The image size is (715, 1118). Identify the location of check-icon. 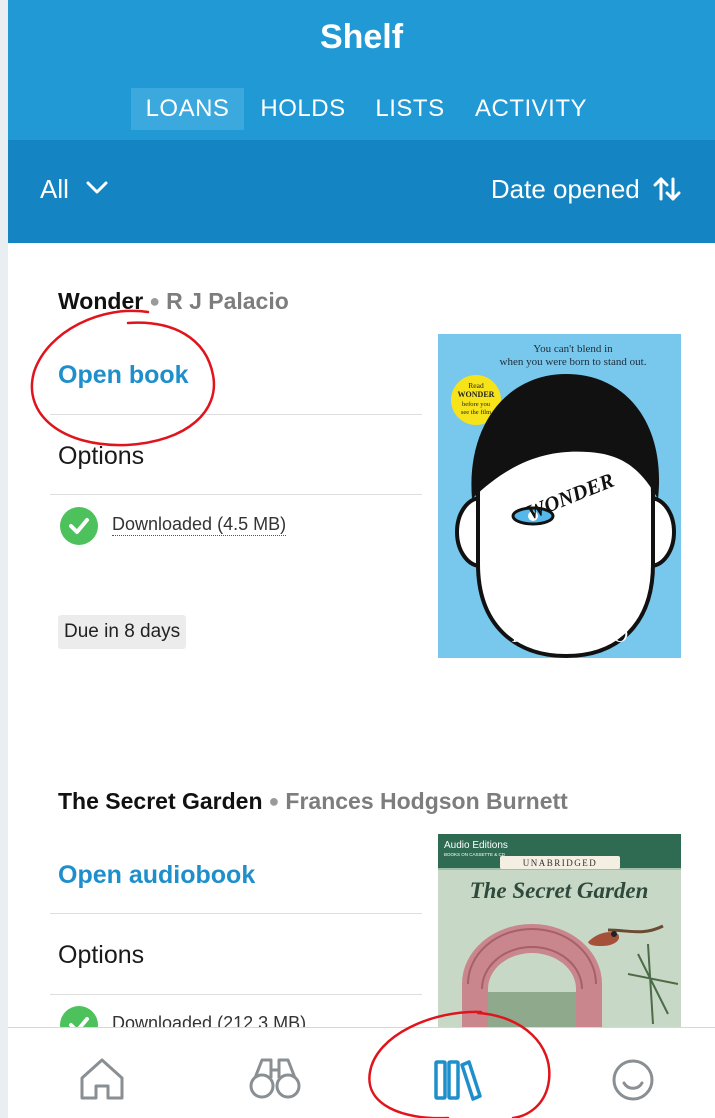
(79, 526).